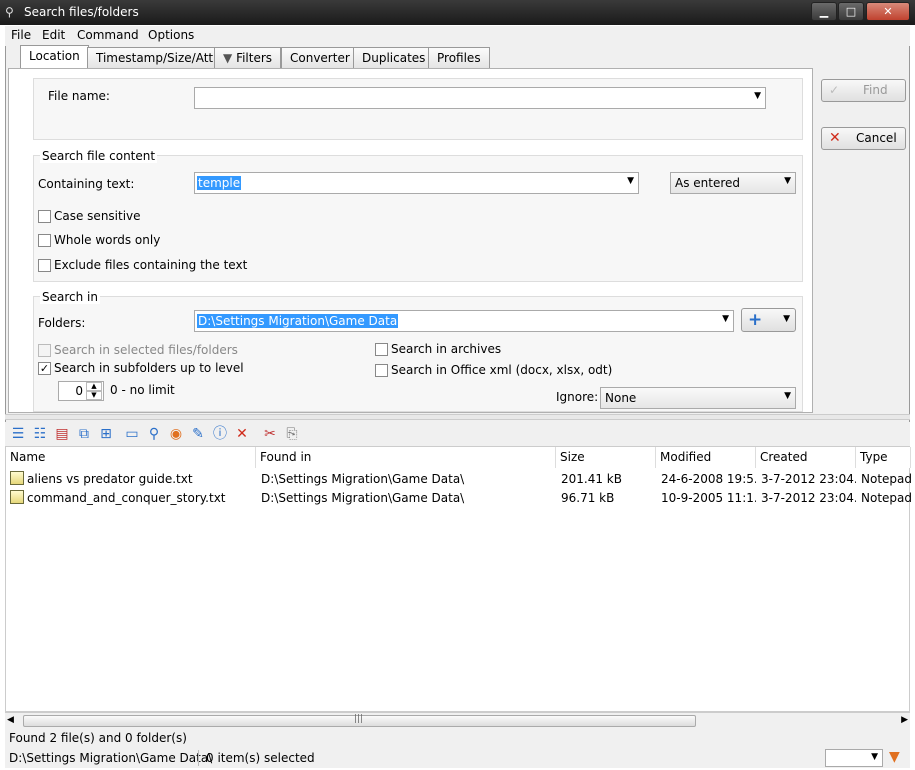 This screenshot has width=915, height=770. What do you see at coordinates (457, 738) in the screenshot?
I see `status-bar-summary: Found 2 file(s) and 0 folder(s)` at bounding box center [457, 738].